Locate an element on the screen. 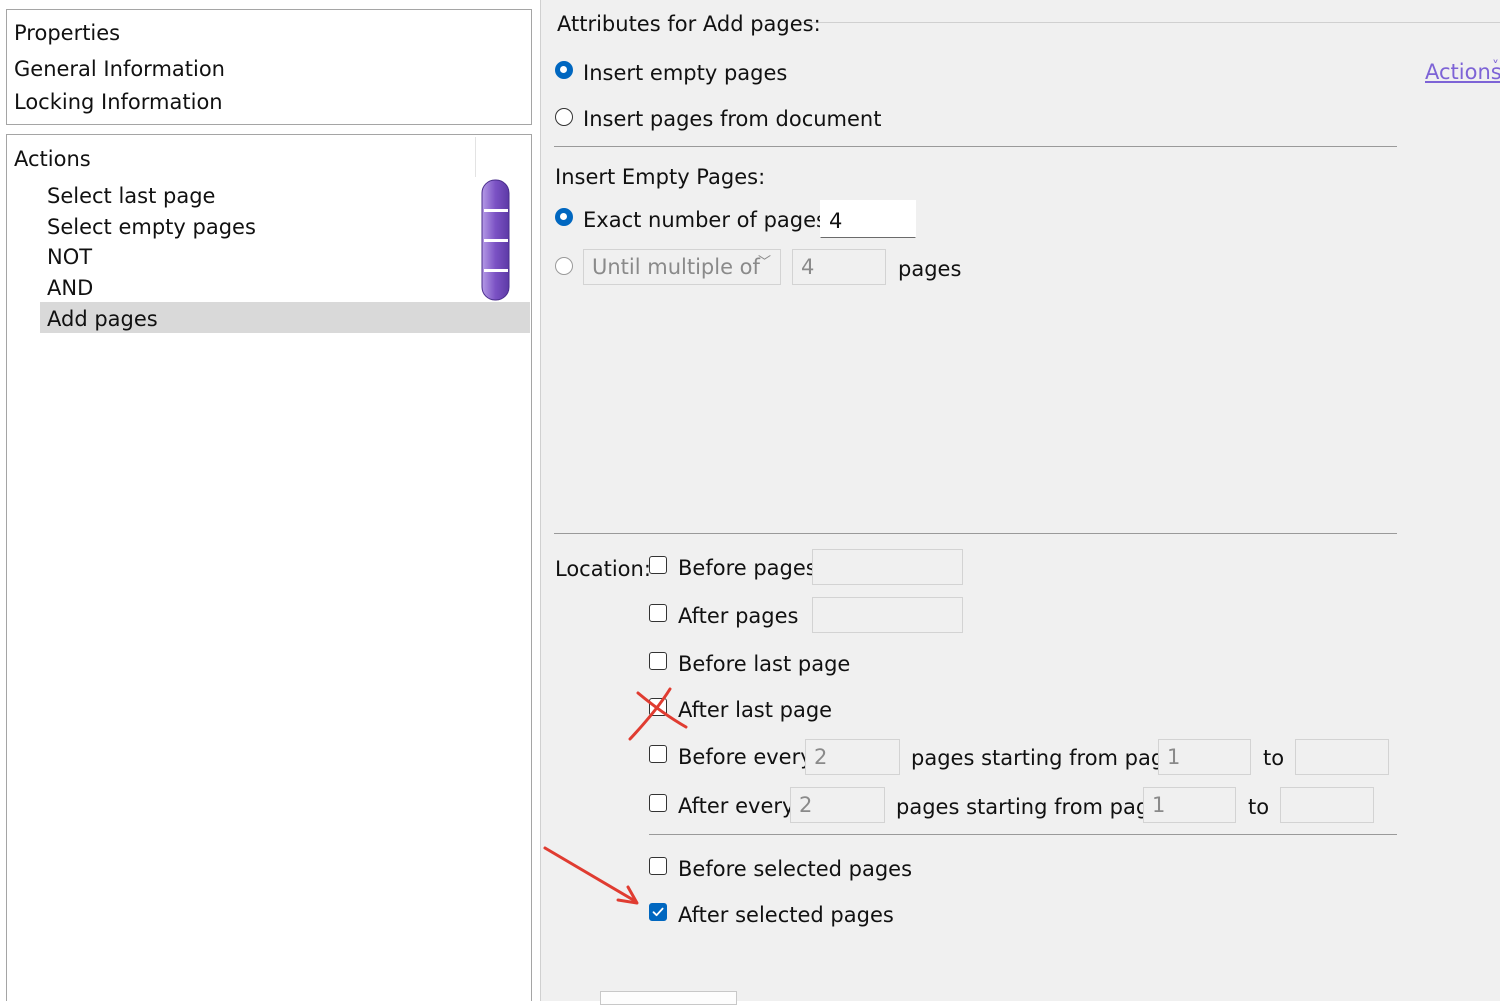 The height and width of the screenshot is (1005, 1500). until-multiple-dropdown-label: Until multiple of is located at coordinates (676, 267).